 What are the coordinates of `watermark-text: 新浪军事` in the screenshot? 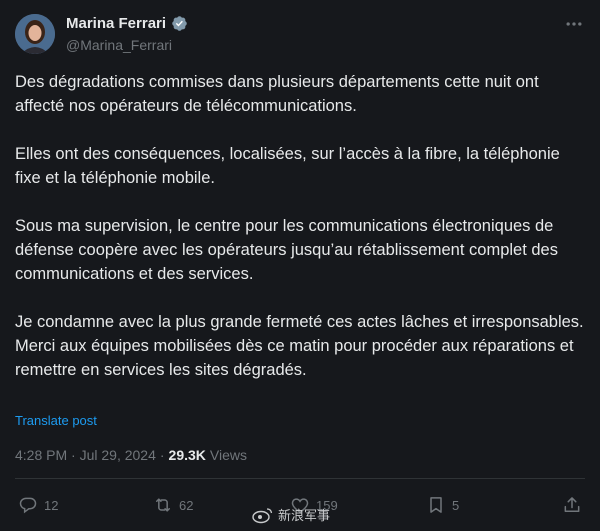 It's located at (304, 515).